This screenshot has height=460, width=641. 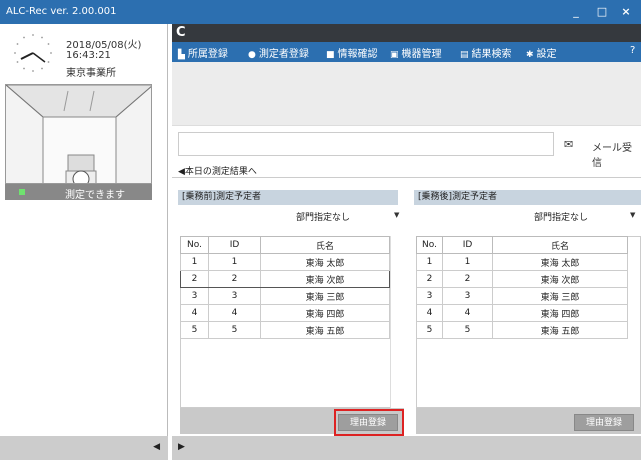 What do you see at coordinates (203, 52) in the screenshot?
I see `menu-affiliation: ▙ 所属登録` at bounding box center [203, 52].